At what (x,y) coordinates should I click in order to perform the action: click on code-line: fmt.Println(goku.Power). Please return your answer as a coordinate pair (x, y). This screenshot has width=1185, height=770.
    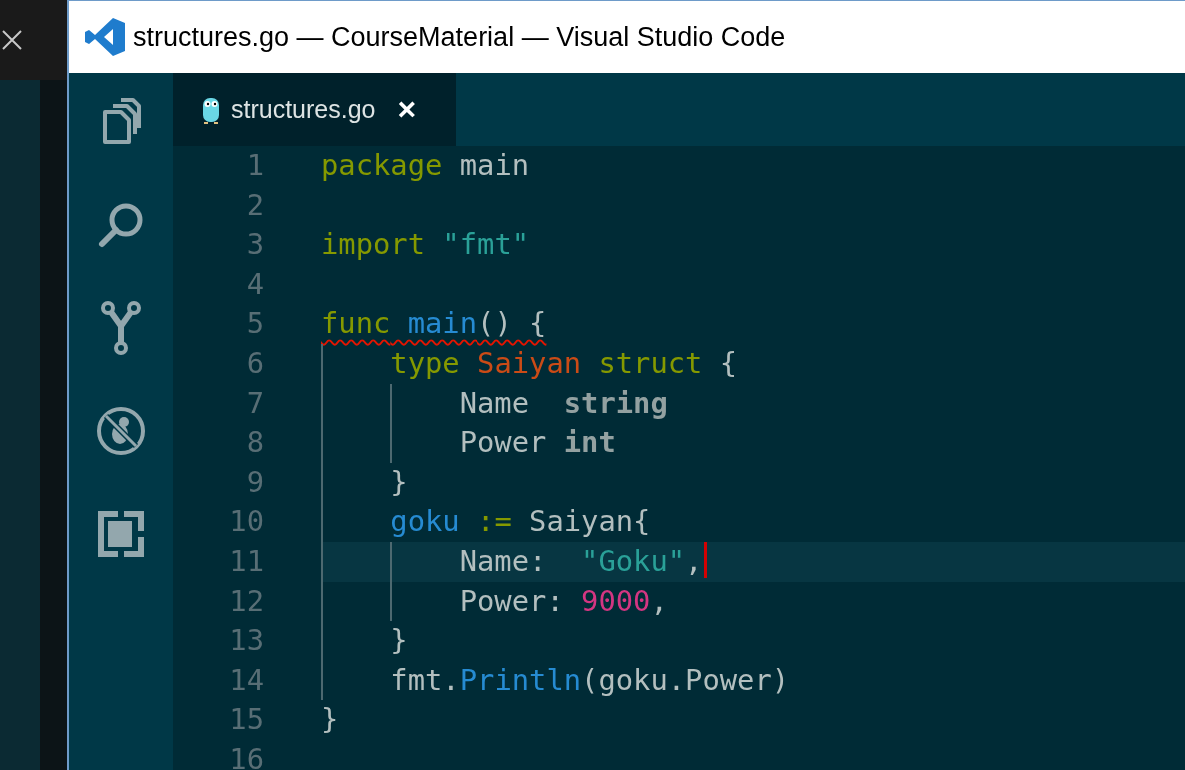
    Looking at the image, I should click on (589, 680).